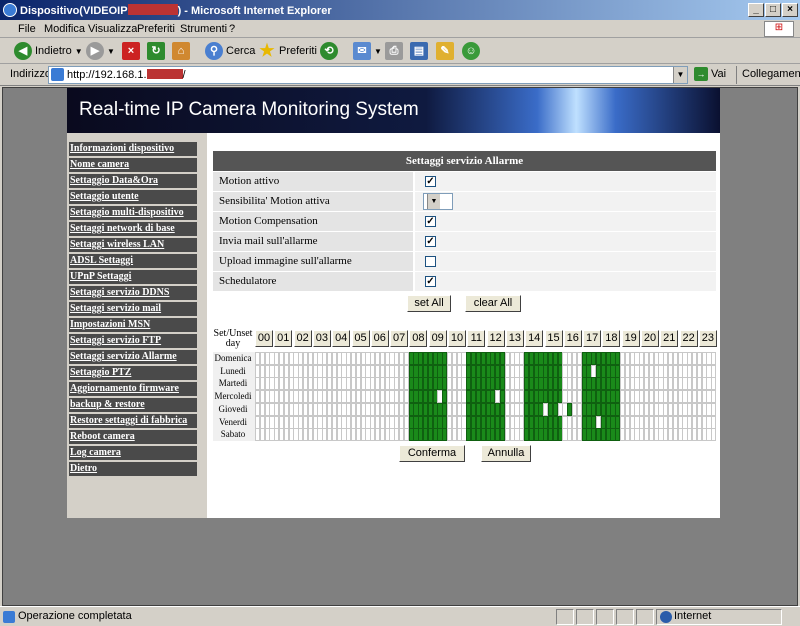 The height and width of the screenshot is (626, 800). What do you see at coordinates (611, 338) in the screenshot?
I see `hour-button: 18` at bounding box center [611, 338].